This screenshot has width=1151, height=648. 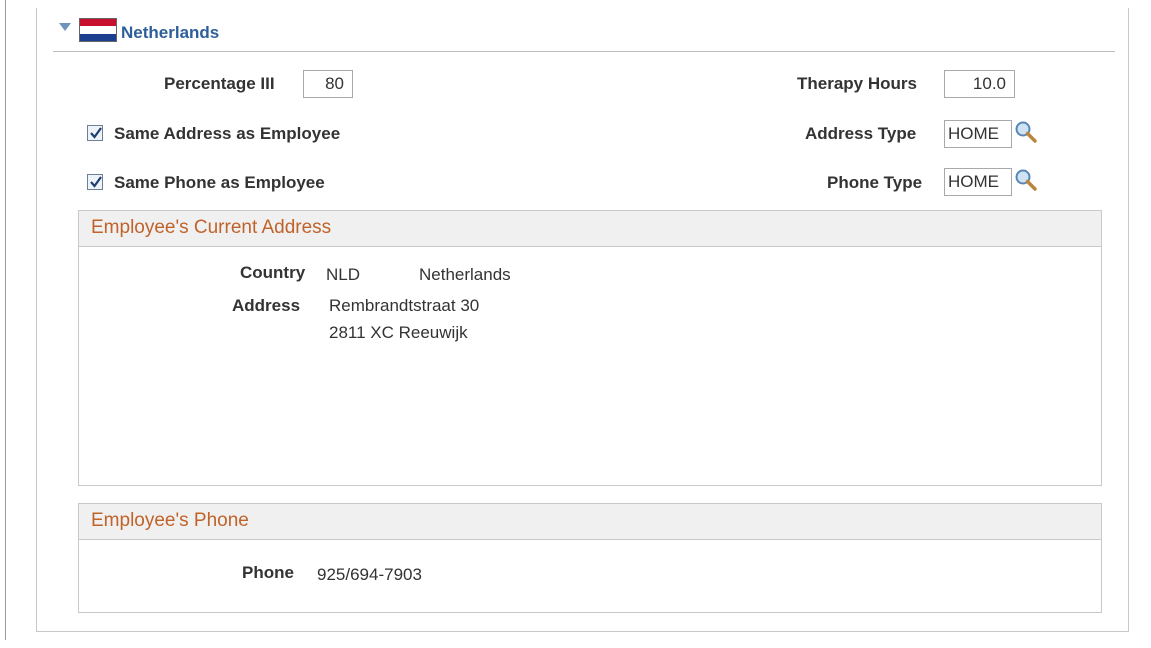 What do you see at coordinates (227, 133) in the screenshot?
I see `same-address-label: Same Address as Employee` at bounding box center [227, 133].